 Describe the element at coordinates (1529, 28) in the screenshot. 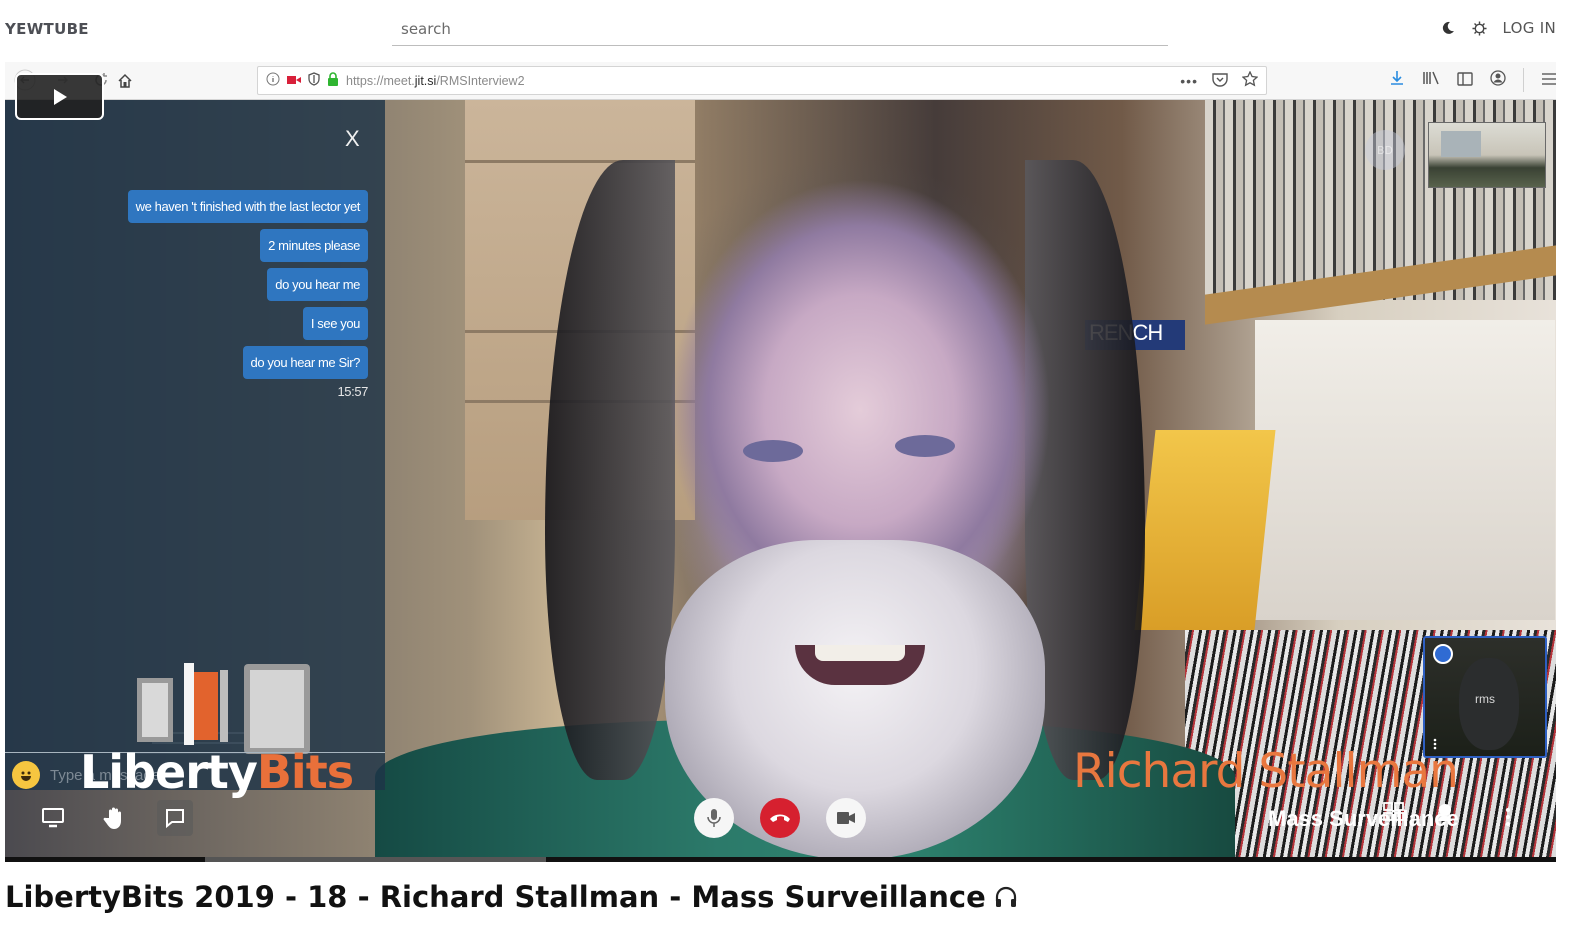

I see `login-button: LOG IN` at that location.